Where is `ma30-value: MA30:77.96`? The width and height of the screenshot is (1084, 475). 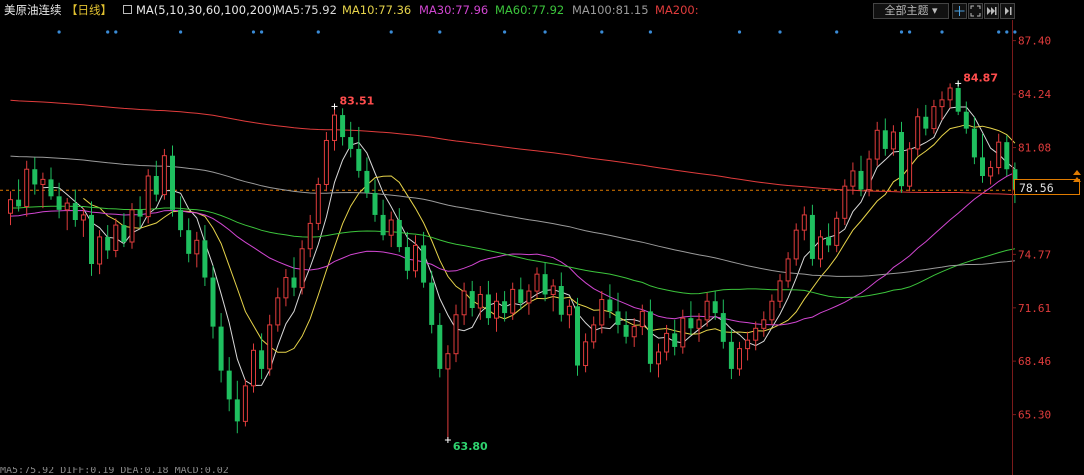 ma30-value: MA30:77.96 is located at coordinates (454, 10).